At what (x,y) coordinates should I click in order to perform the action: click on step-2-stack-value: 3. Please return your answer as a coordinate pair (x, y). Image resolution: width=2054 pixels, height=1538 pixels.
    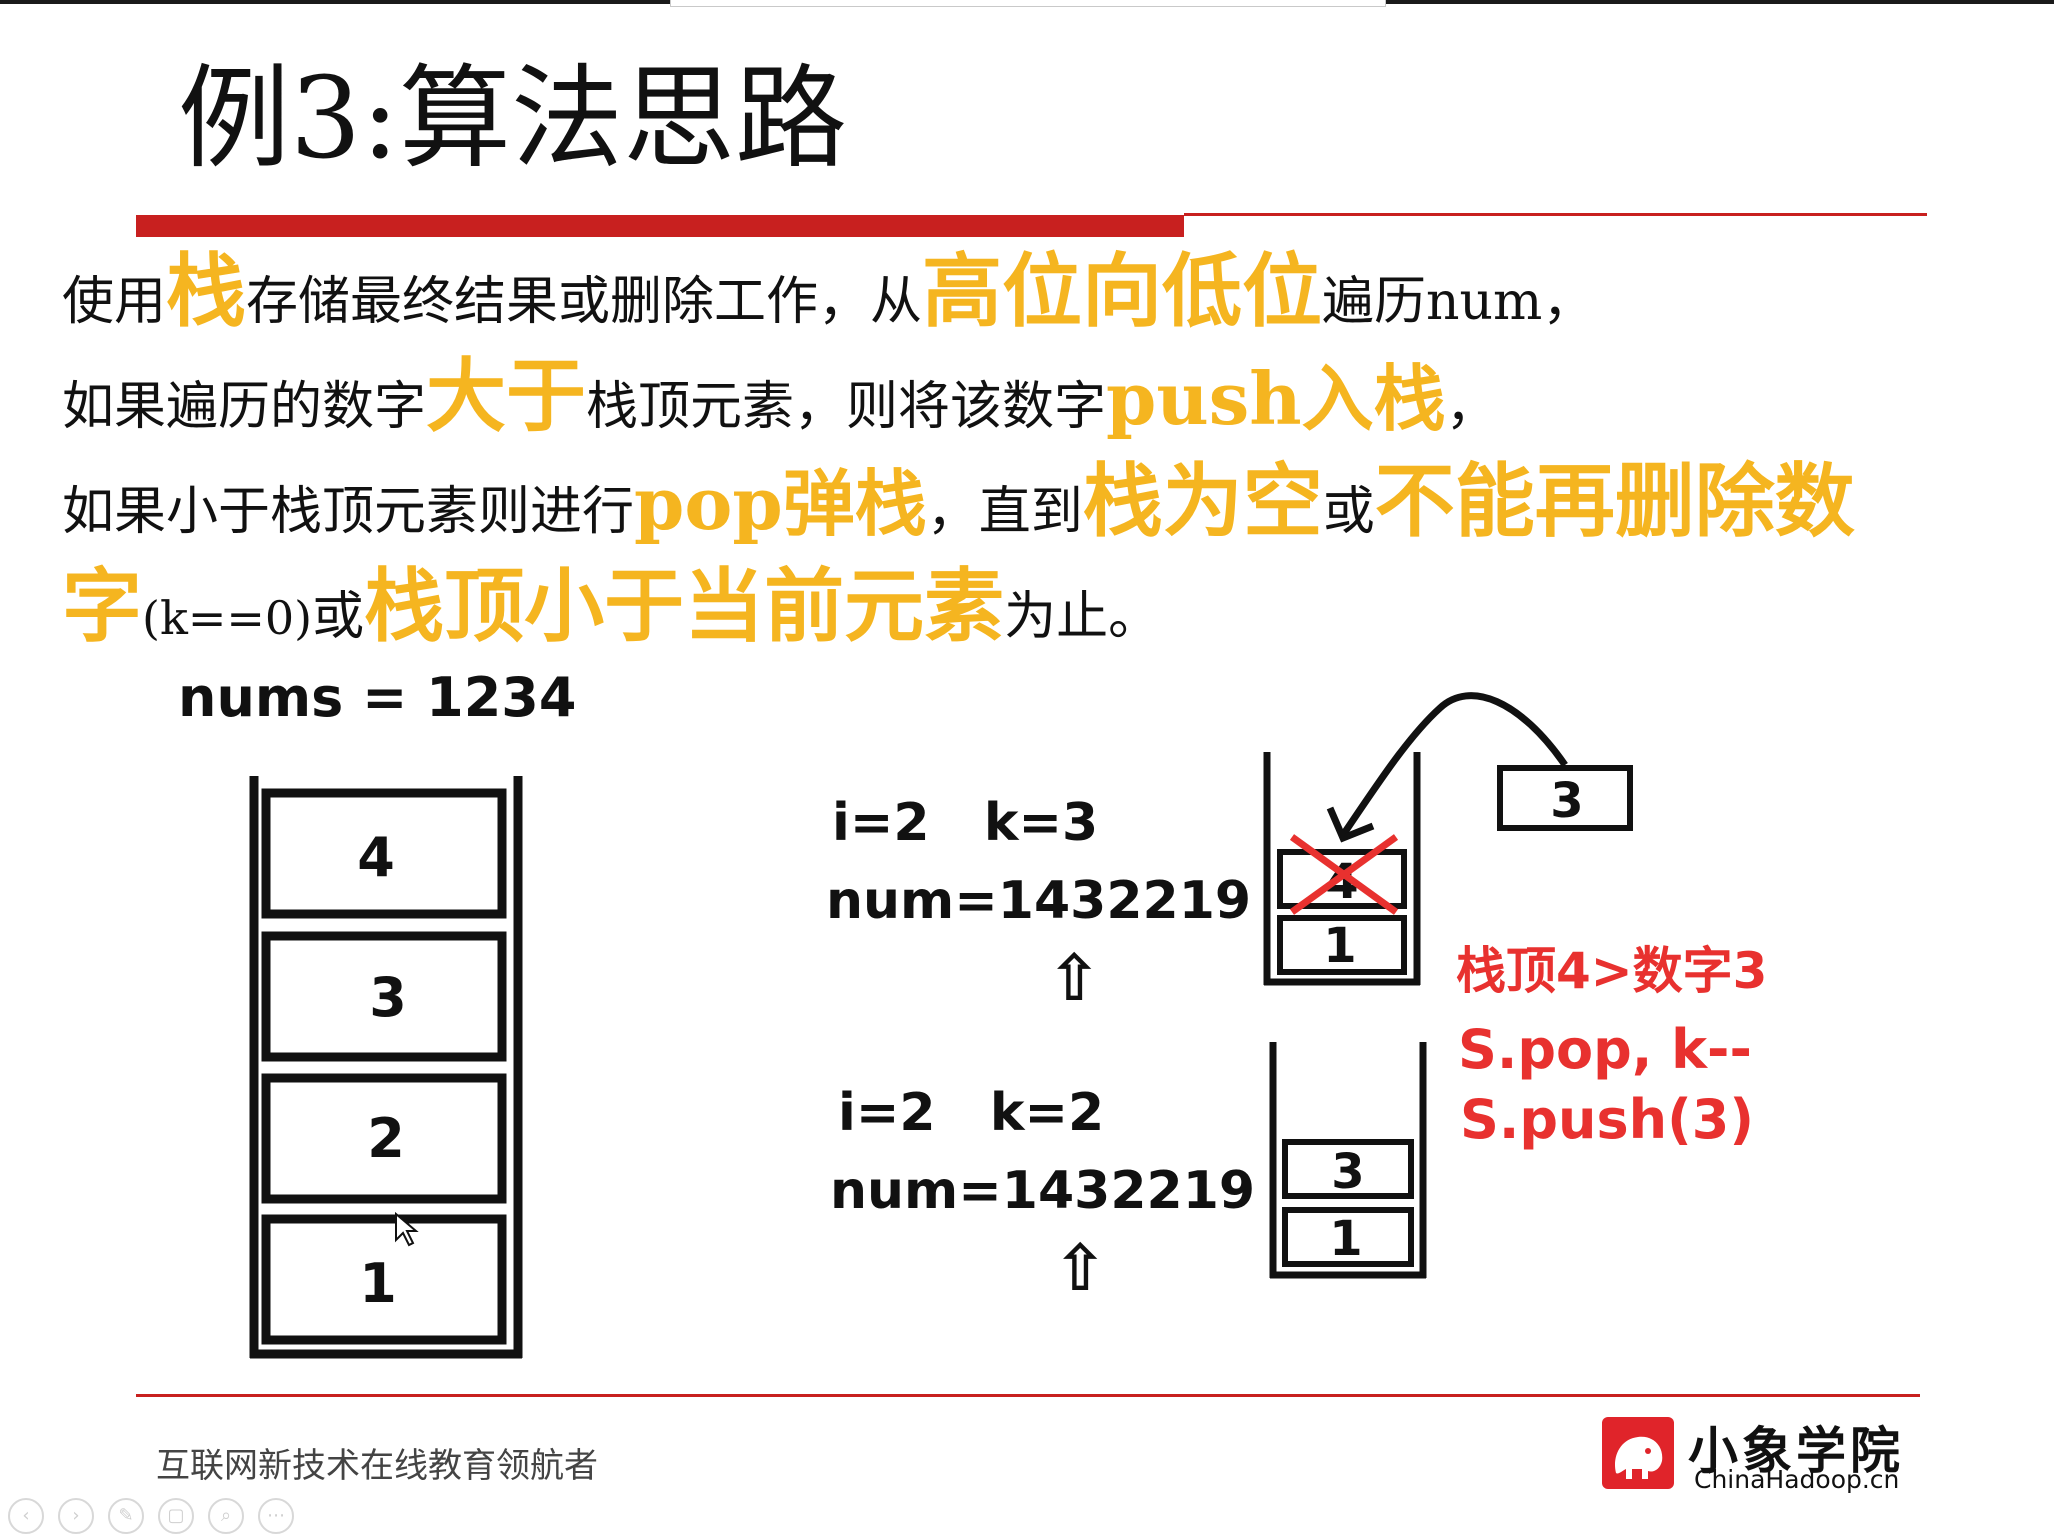
    Looking at the image, I should click on (1347, 1172).